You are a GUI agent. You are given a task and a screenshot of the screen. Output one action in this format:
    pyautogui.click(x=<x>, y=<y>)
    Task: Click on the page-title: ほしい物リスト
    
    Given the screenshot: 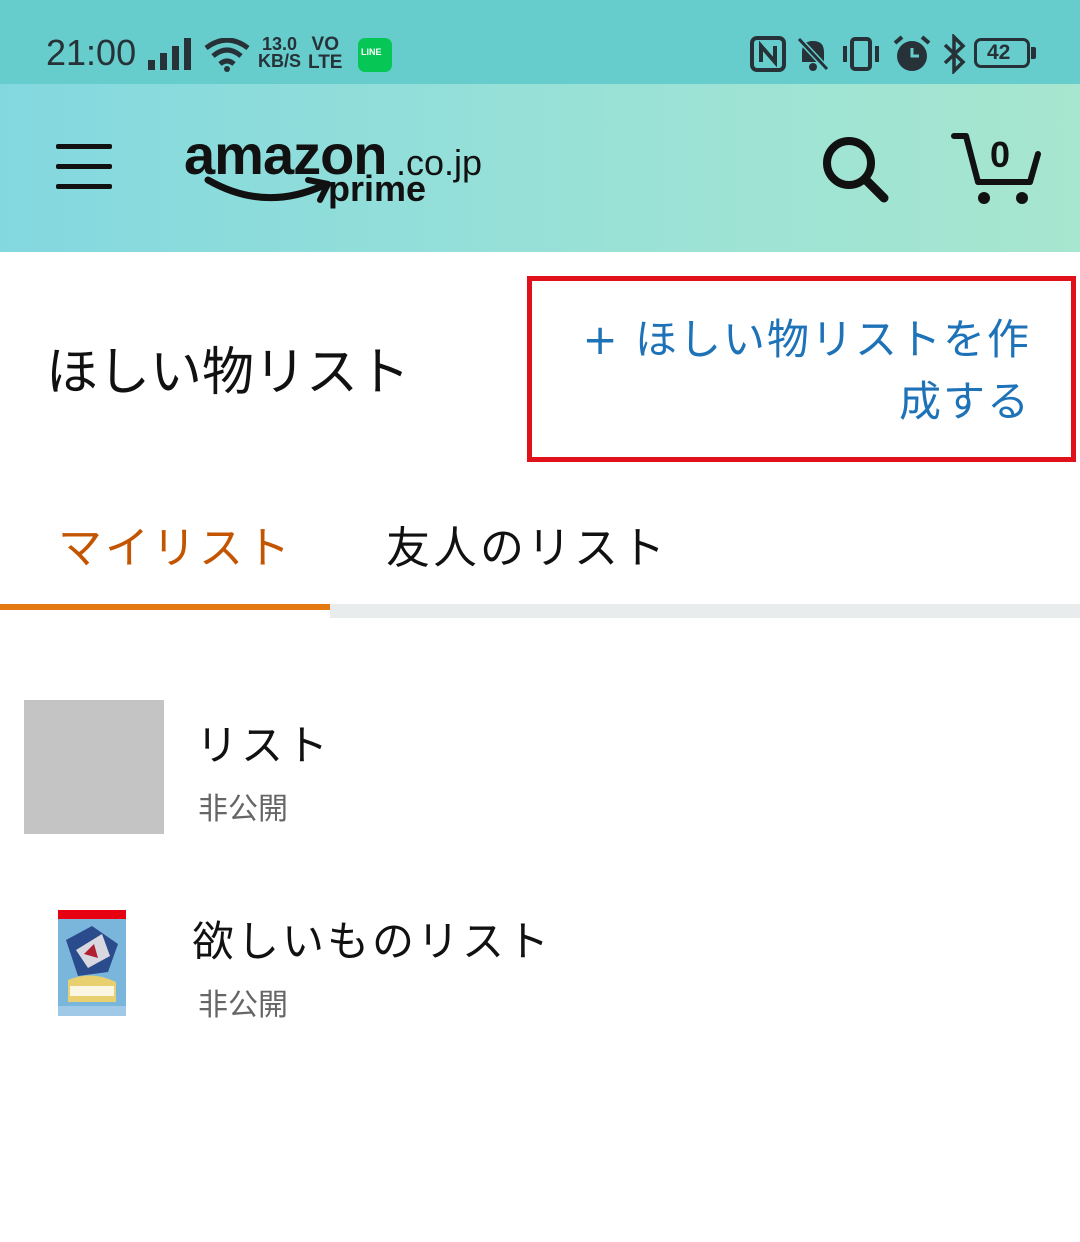 What is the action you would take?
    pyautogui.click(x=228, y=373)
    